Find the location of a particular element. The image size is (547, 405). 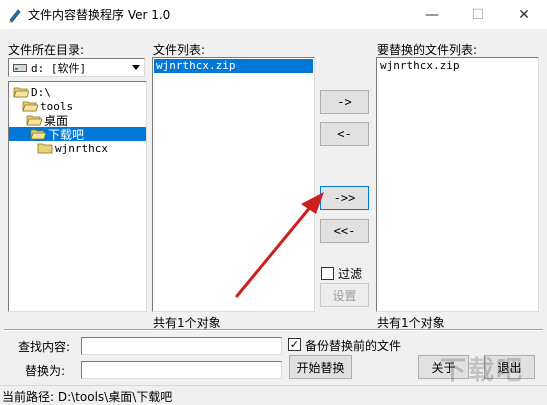

exit-button: 退出 is located at coordinates (509, 367).